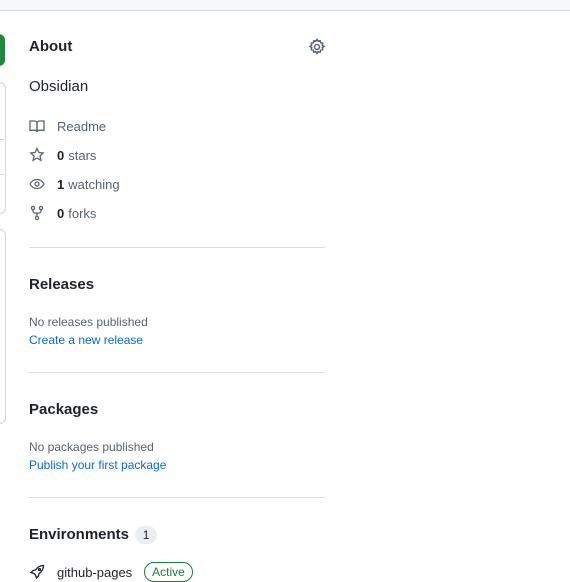  Describe the element at coordinates (82, 155) in the screenshot. I see `stars-label: stars` at that location.